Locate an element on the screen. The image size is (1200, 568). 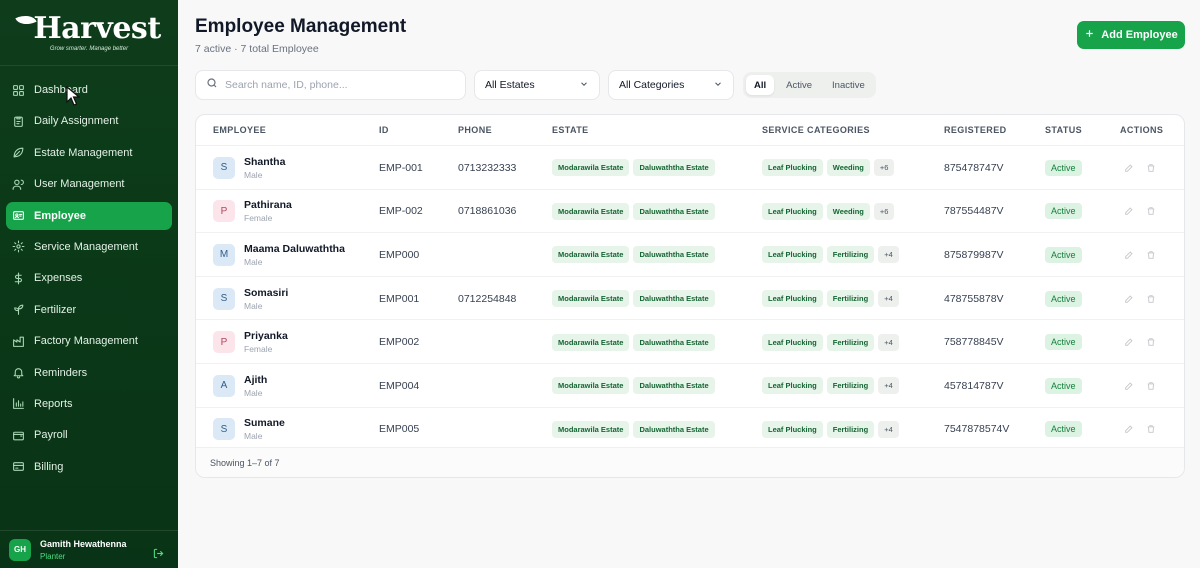
tab-all: All is located at coordinates (760, 85).